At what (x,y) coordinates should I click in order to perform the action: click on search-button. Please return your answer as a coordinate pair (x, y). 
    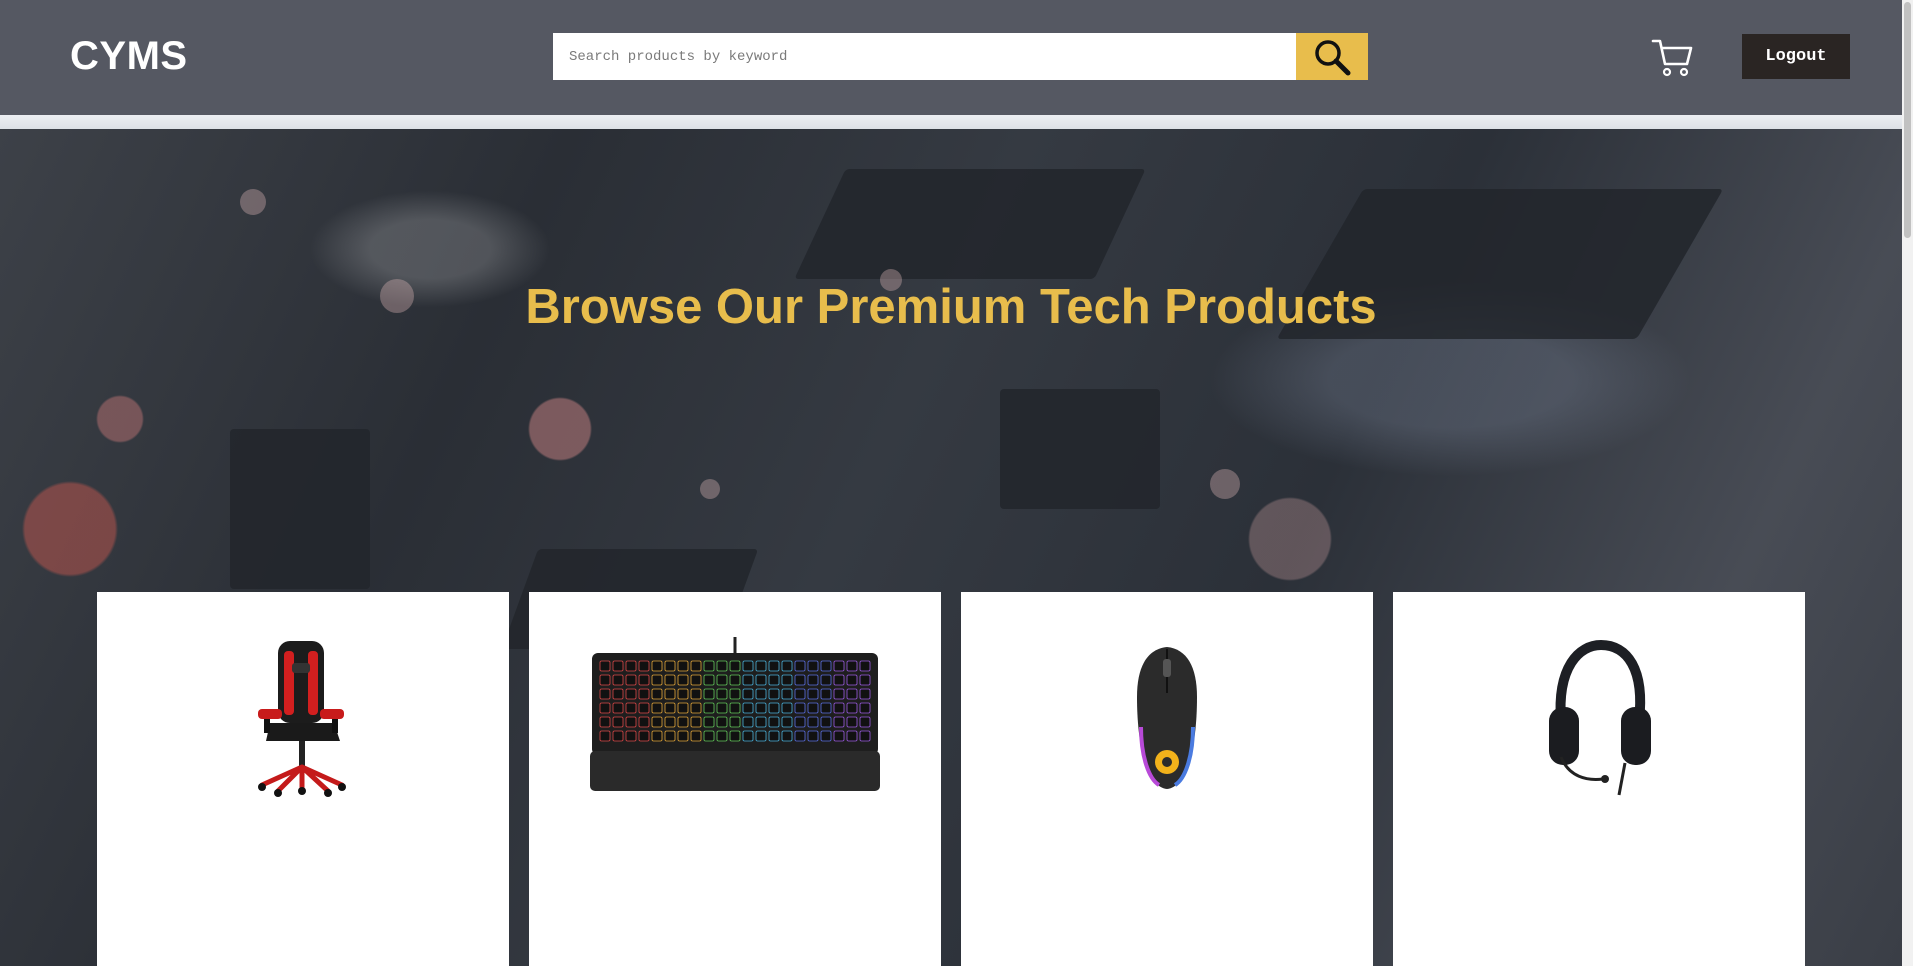
    Looking at the image, I should click on (1332, 56).